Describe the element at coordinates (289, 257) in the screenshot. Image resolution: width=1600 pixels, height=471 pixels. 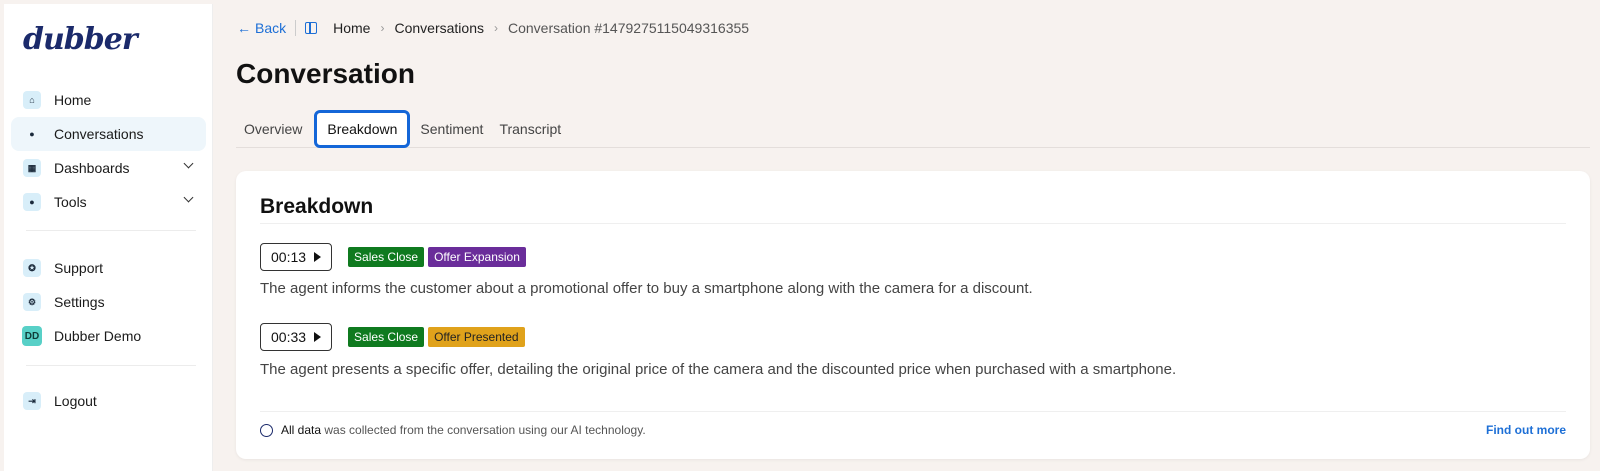
I see `timestamp: 00:13` at that location.